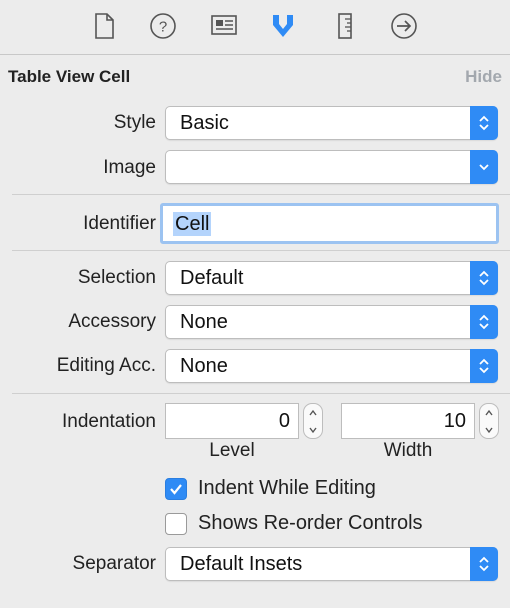 This screenshot has height=608, width=510. Describe the element at coordinates (255, 27) in the screenshot. I see `inspector-toolbar: ?` at that location.